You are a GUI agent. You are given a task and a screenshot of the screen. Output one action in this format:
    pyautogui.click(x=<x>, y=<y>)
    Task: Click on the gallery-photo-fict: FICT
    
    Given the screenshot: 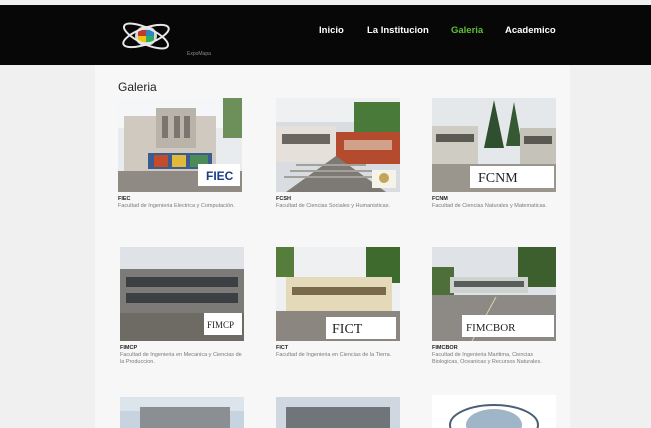 What is the action you would take?
    pyautogui.click(x=338, y=294)
    